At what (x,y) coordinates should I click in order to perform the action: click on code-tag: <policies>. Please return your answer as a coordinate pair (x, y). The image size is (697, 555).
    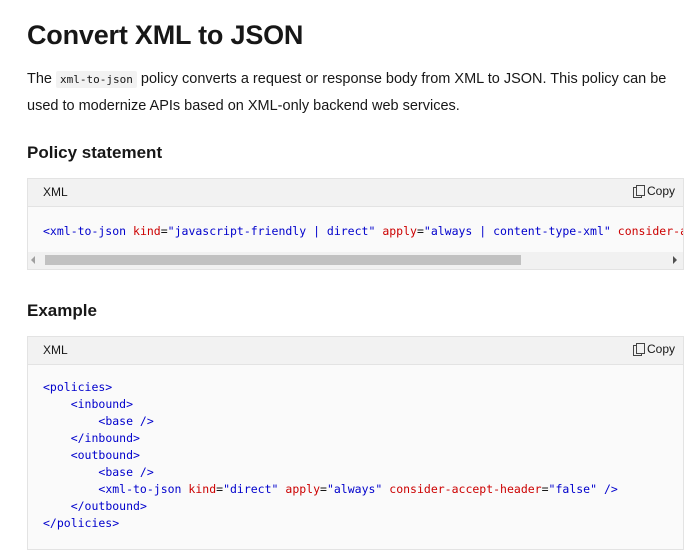
    Looking at the image, I should click on (78, 387).